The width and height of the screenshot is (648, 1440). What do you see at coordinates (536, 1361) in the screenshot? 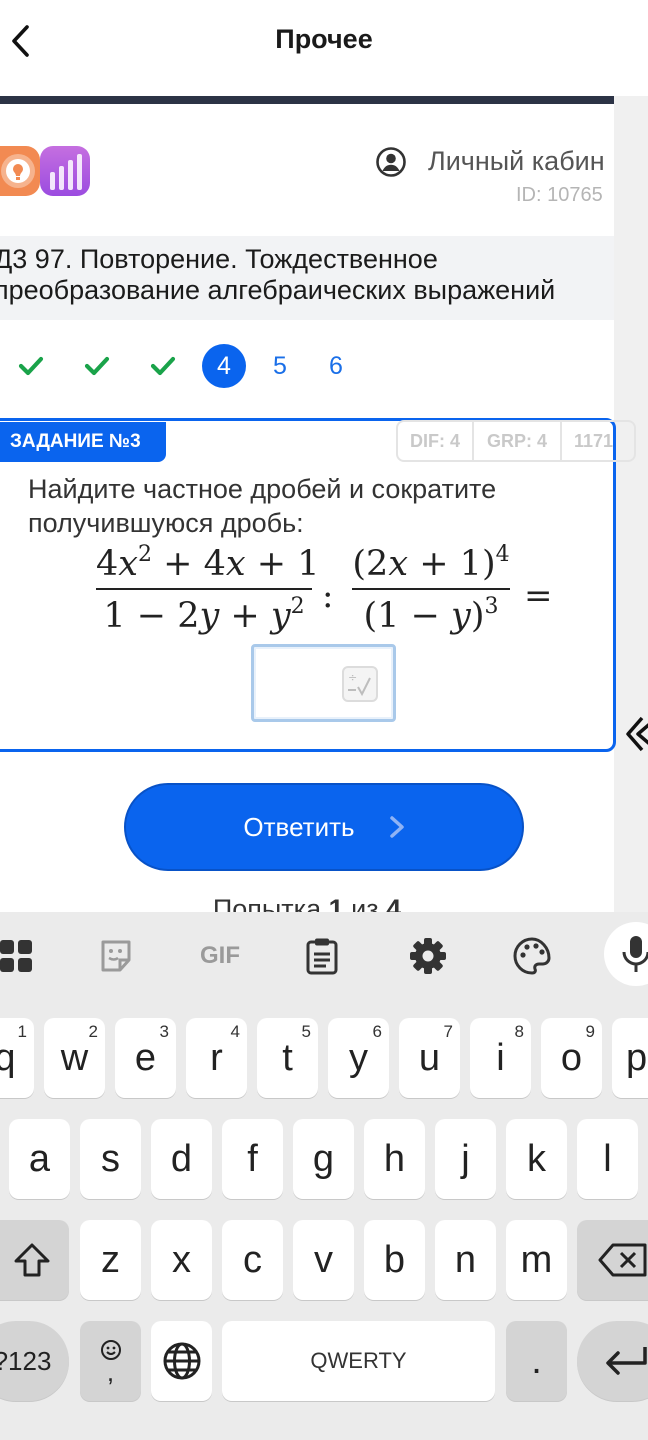
I see `period-key: .` at bounding box center [536, 1361].